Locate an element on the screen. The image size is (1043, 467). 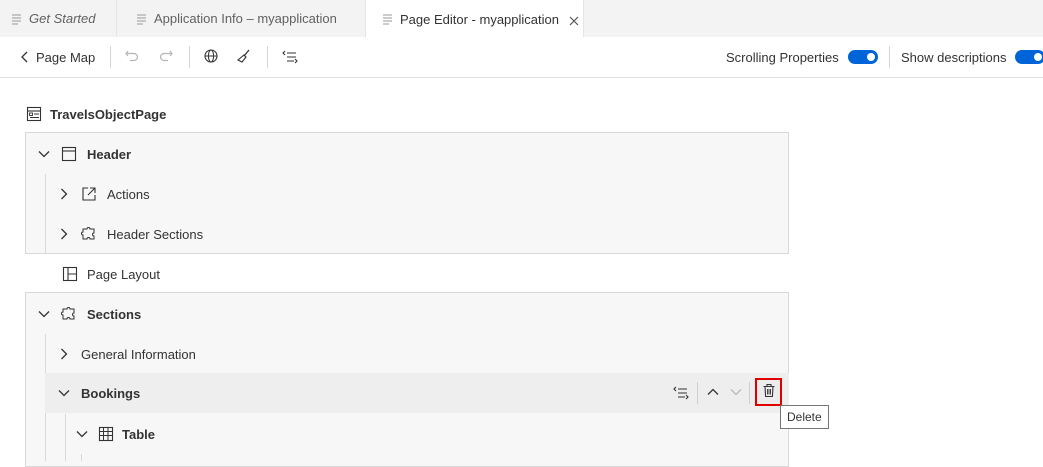
tab-get-started: Get Started is located at coordinates (58, 18).